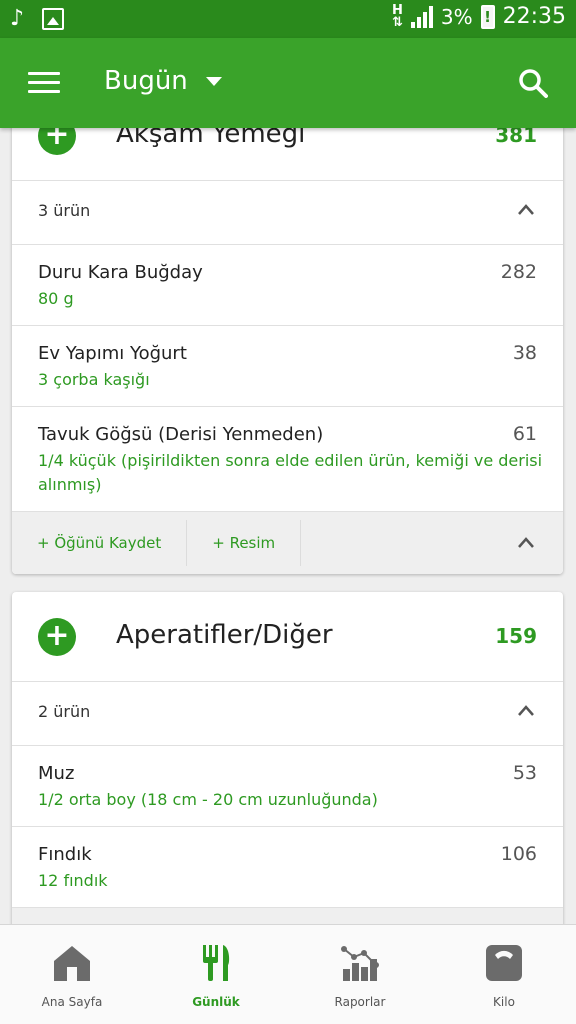 This screenshot has width=576, height=1024. What do you see at coordinates (516, 137) in the screenshot?
I see `meal-calories: 381` at bounding box center [516, 137].